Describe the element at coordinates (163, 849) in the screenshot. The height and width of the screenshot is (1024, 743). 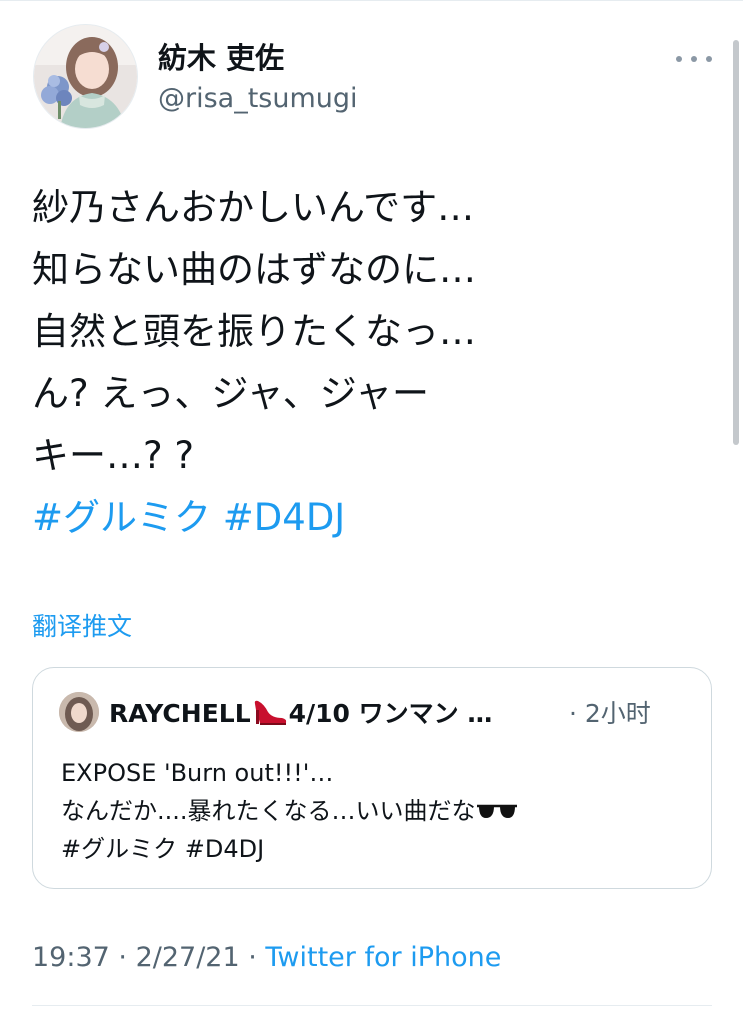
I see `quoted-tweet-hashtags: #グルミク #D4DJ` at that location.